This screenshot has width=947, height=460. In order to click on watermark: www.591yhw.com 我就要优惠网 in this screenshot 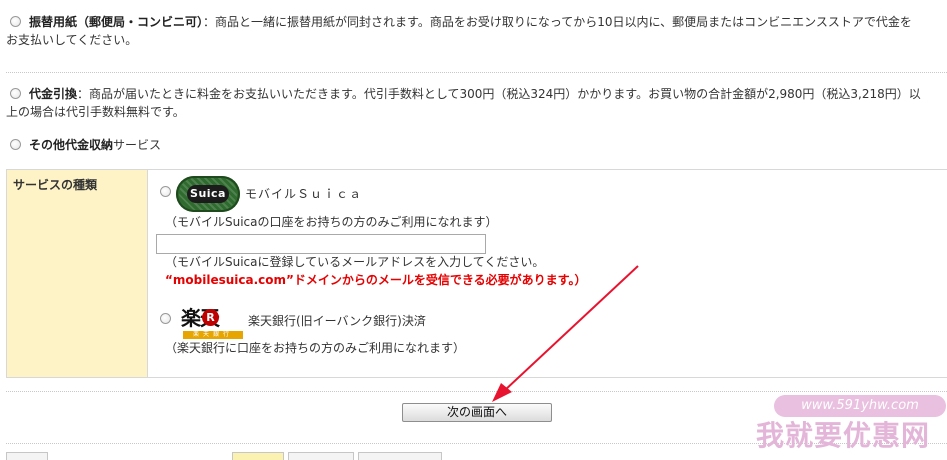, I will do `click(851, 424)`.